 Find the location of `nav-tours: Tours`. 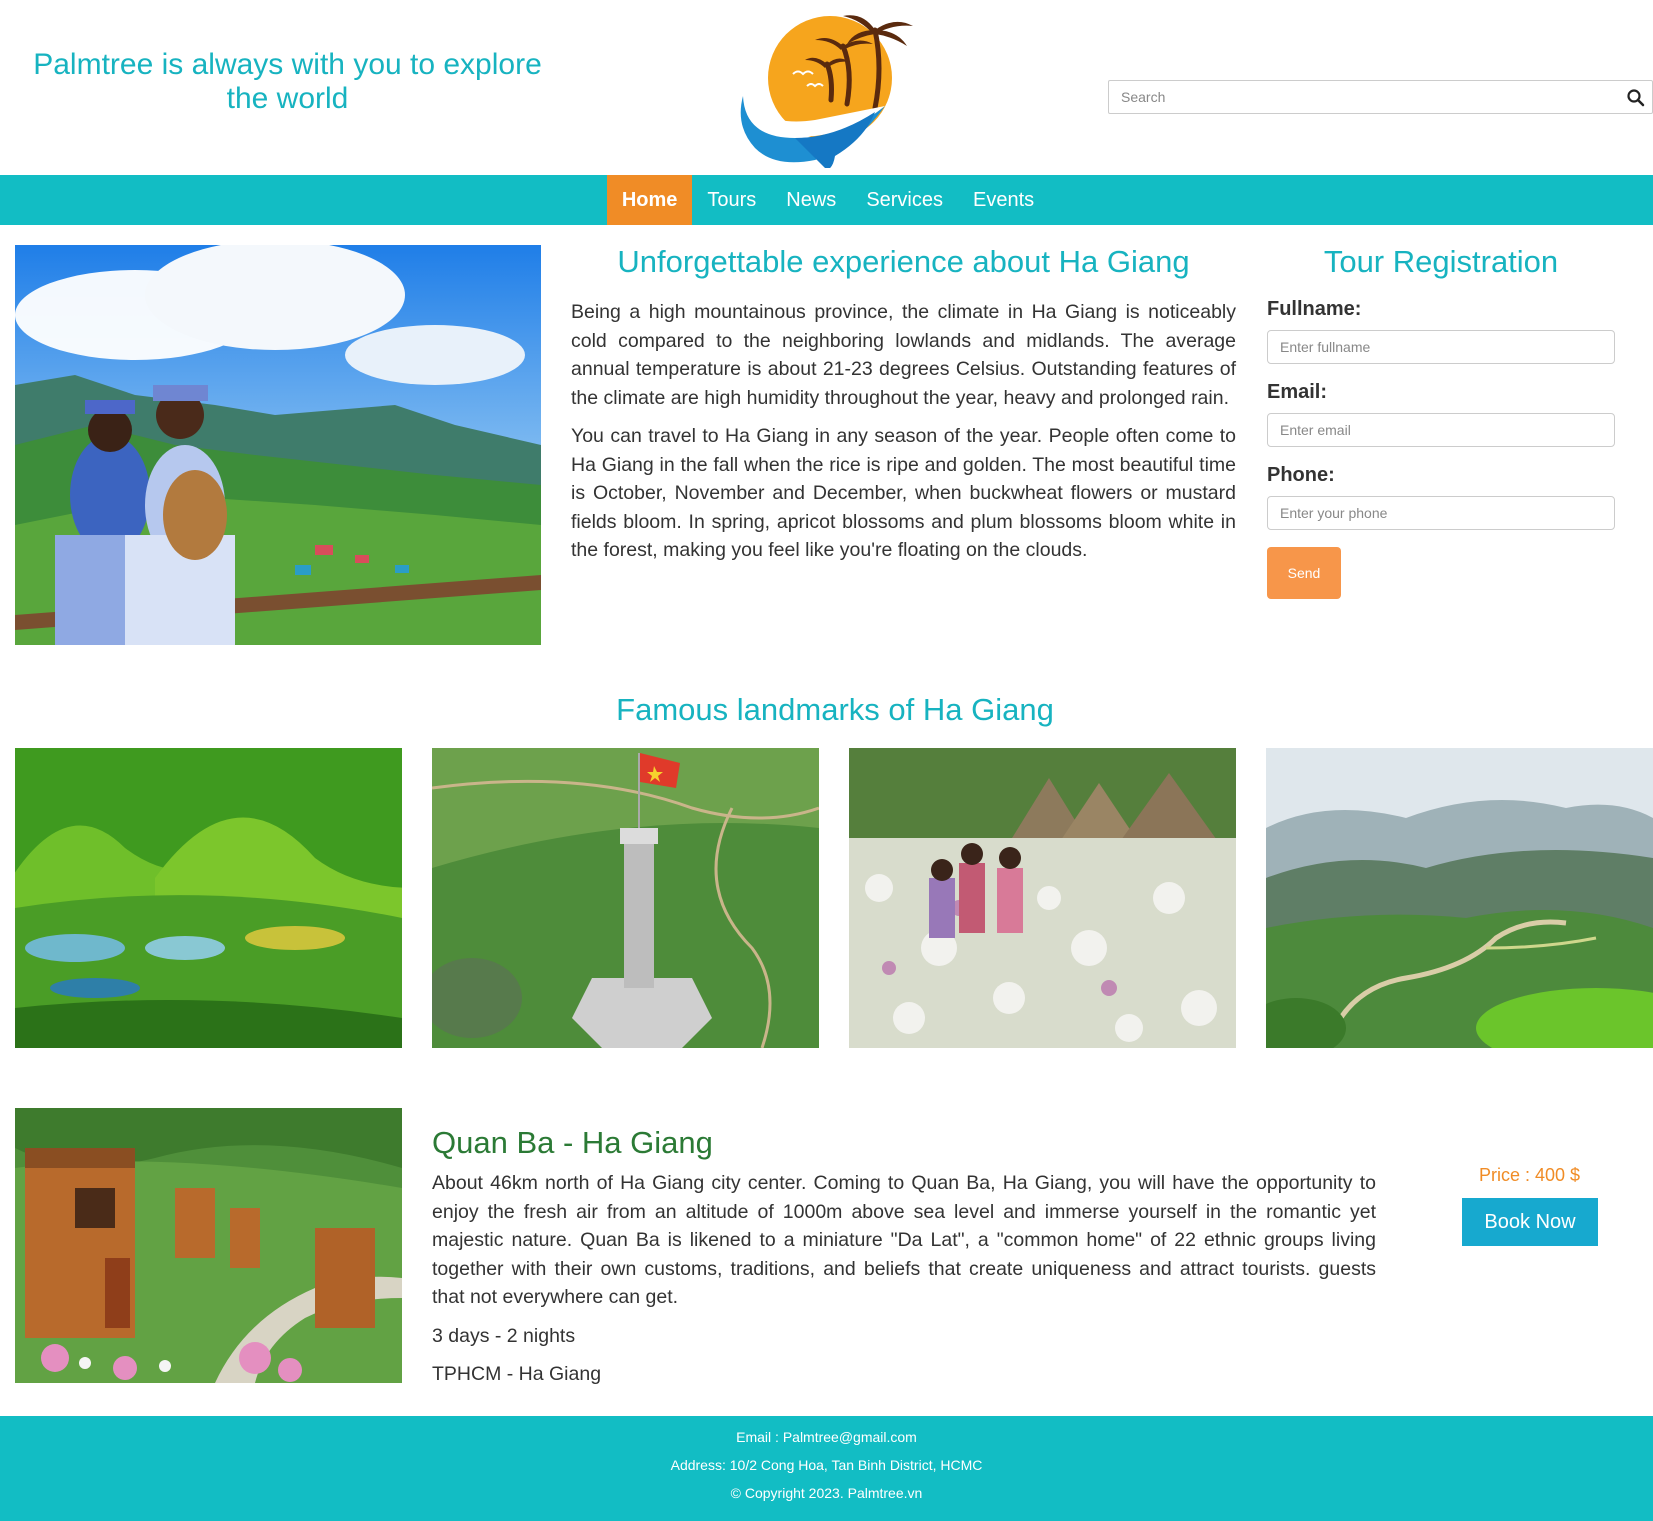

nav-tours: Tours is located at coordinates (731, 200).